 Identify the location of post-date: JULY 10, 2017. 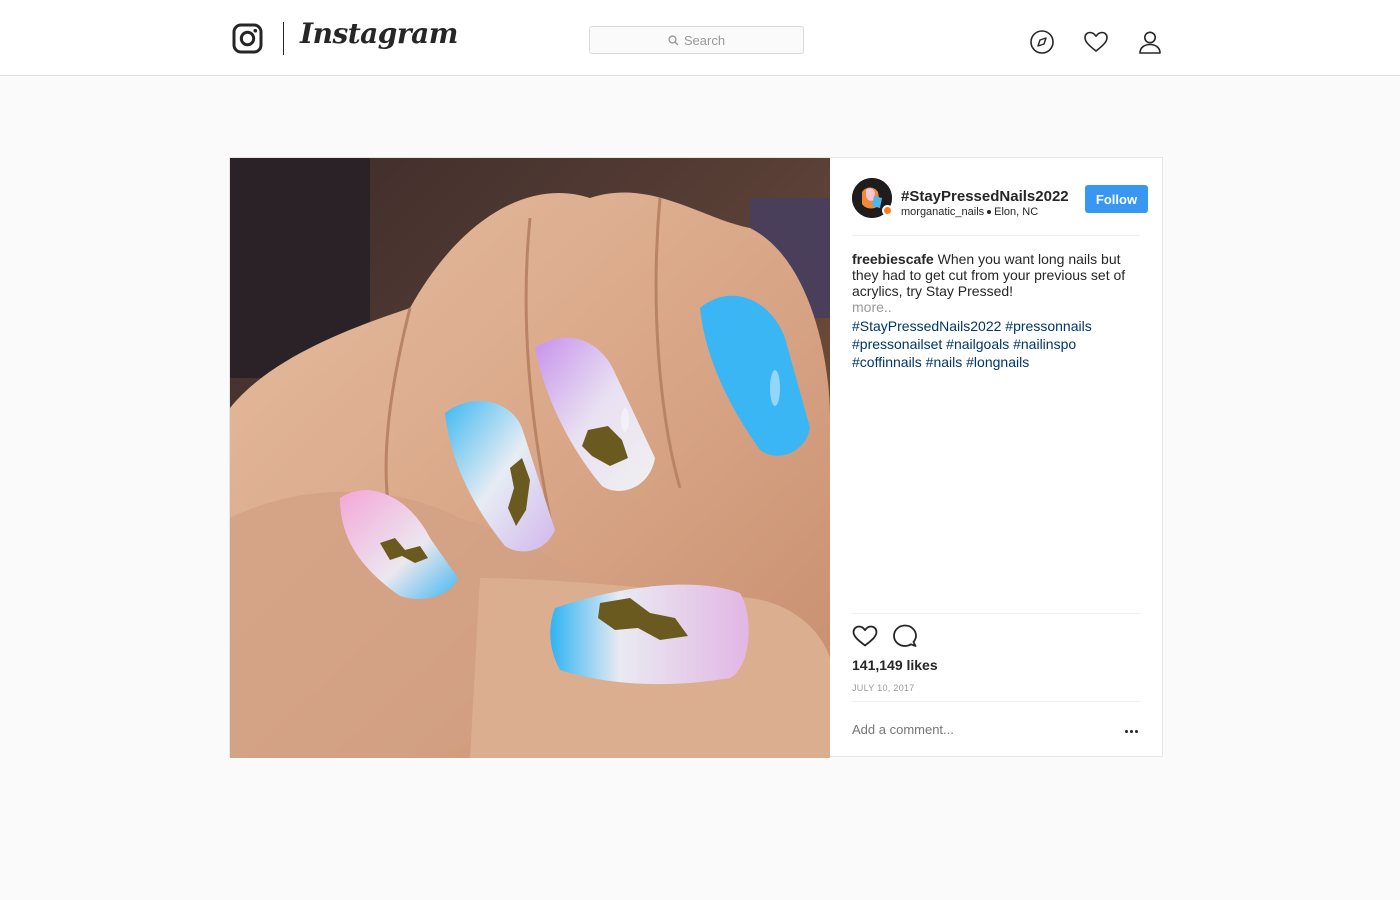
(883, 688).